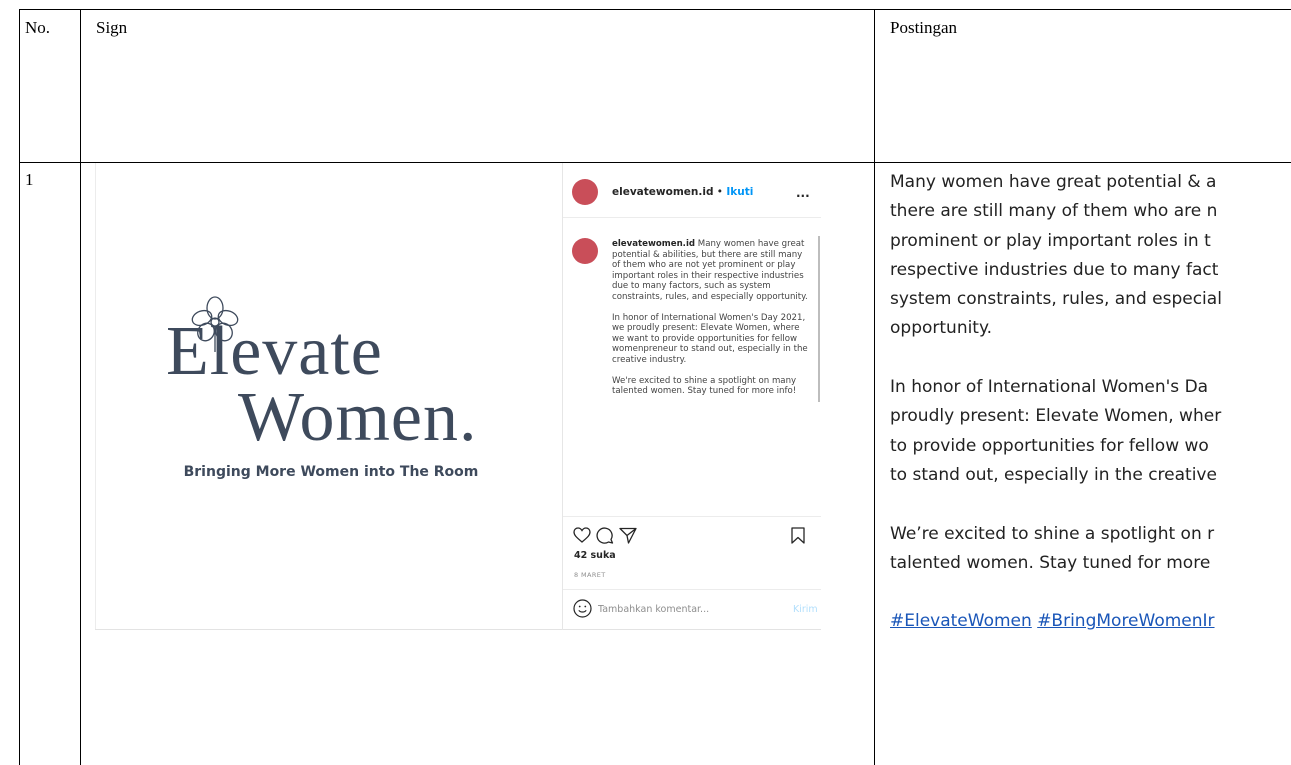 Image resolution: width=1291 pixels, height=765 pixels. What do you see at coordinates (655, 9) in the screenshot?
I see `table-top-border` at bounding box center [655, 9].